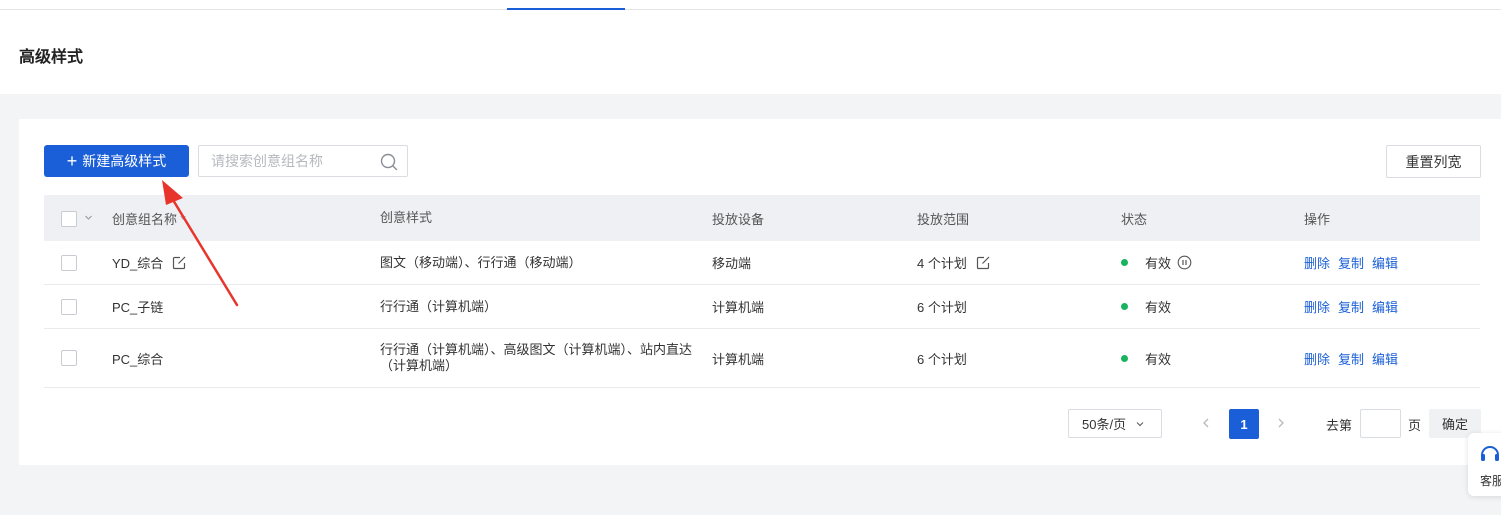 This screenshot has height=515, width=1501. I want to click on new-button-label: 新建高级样式, so click(124, 161).